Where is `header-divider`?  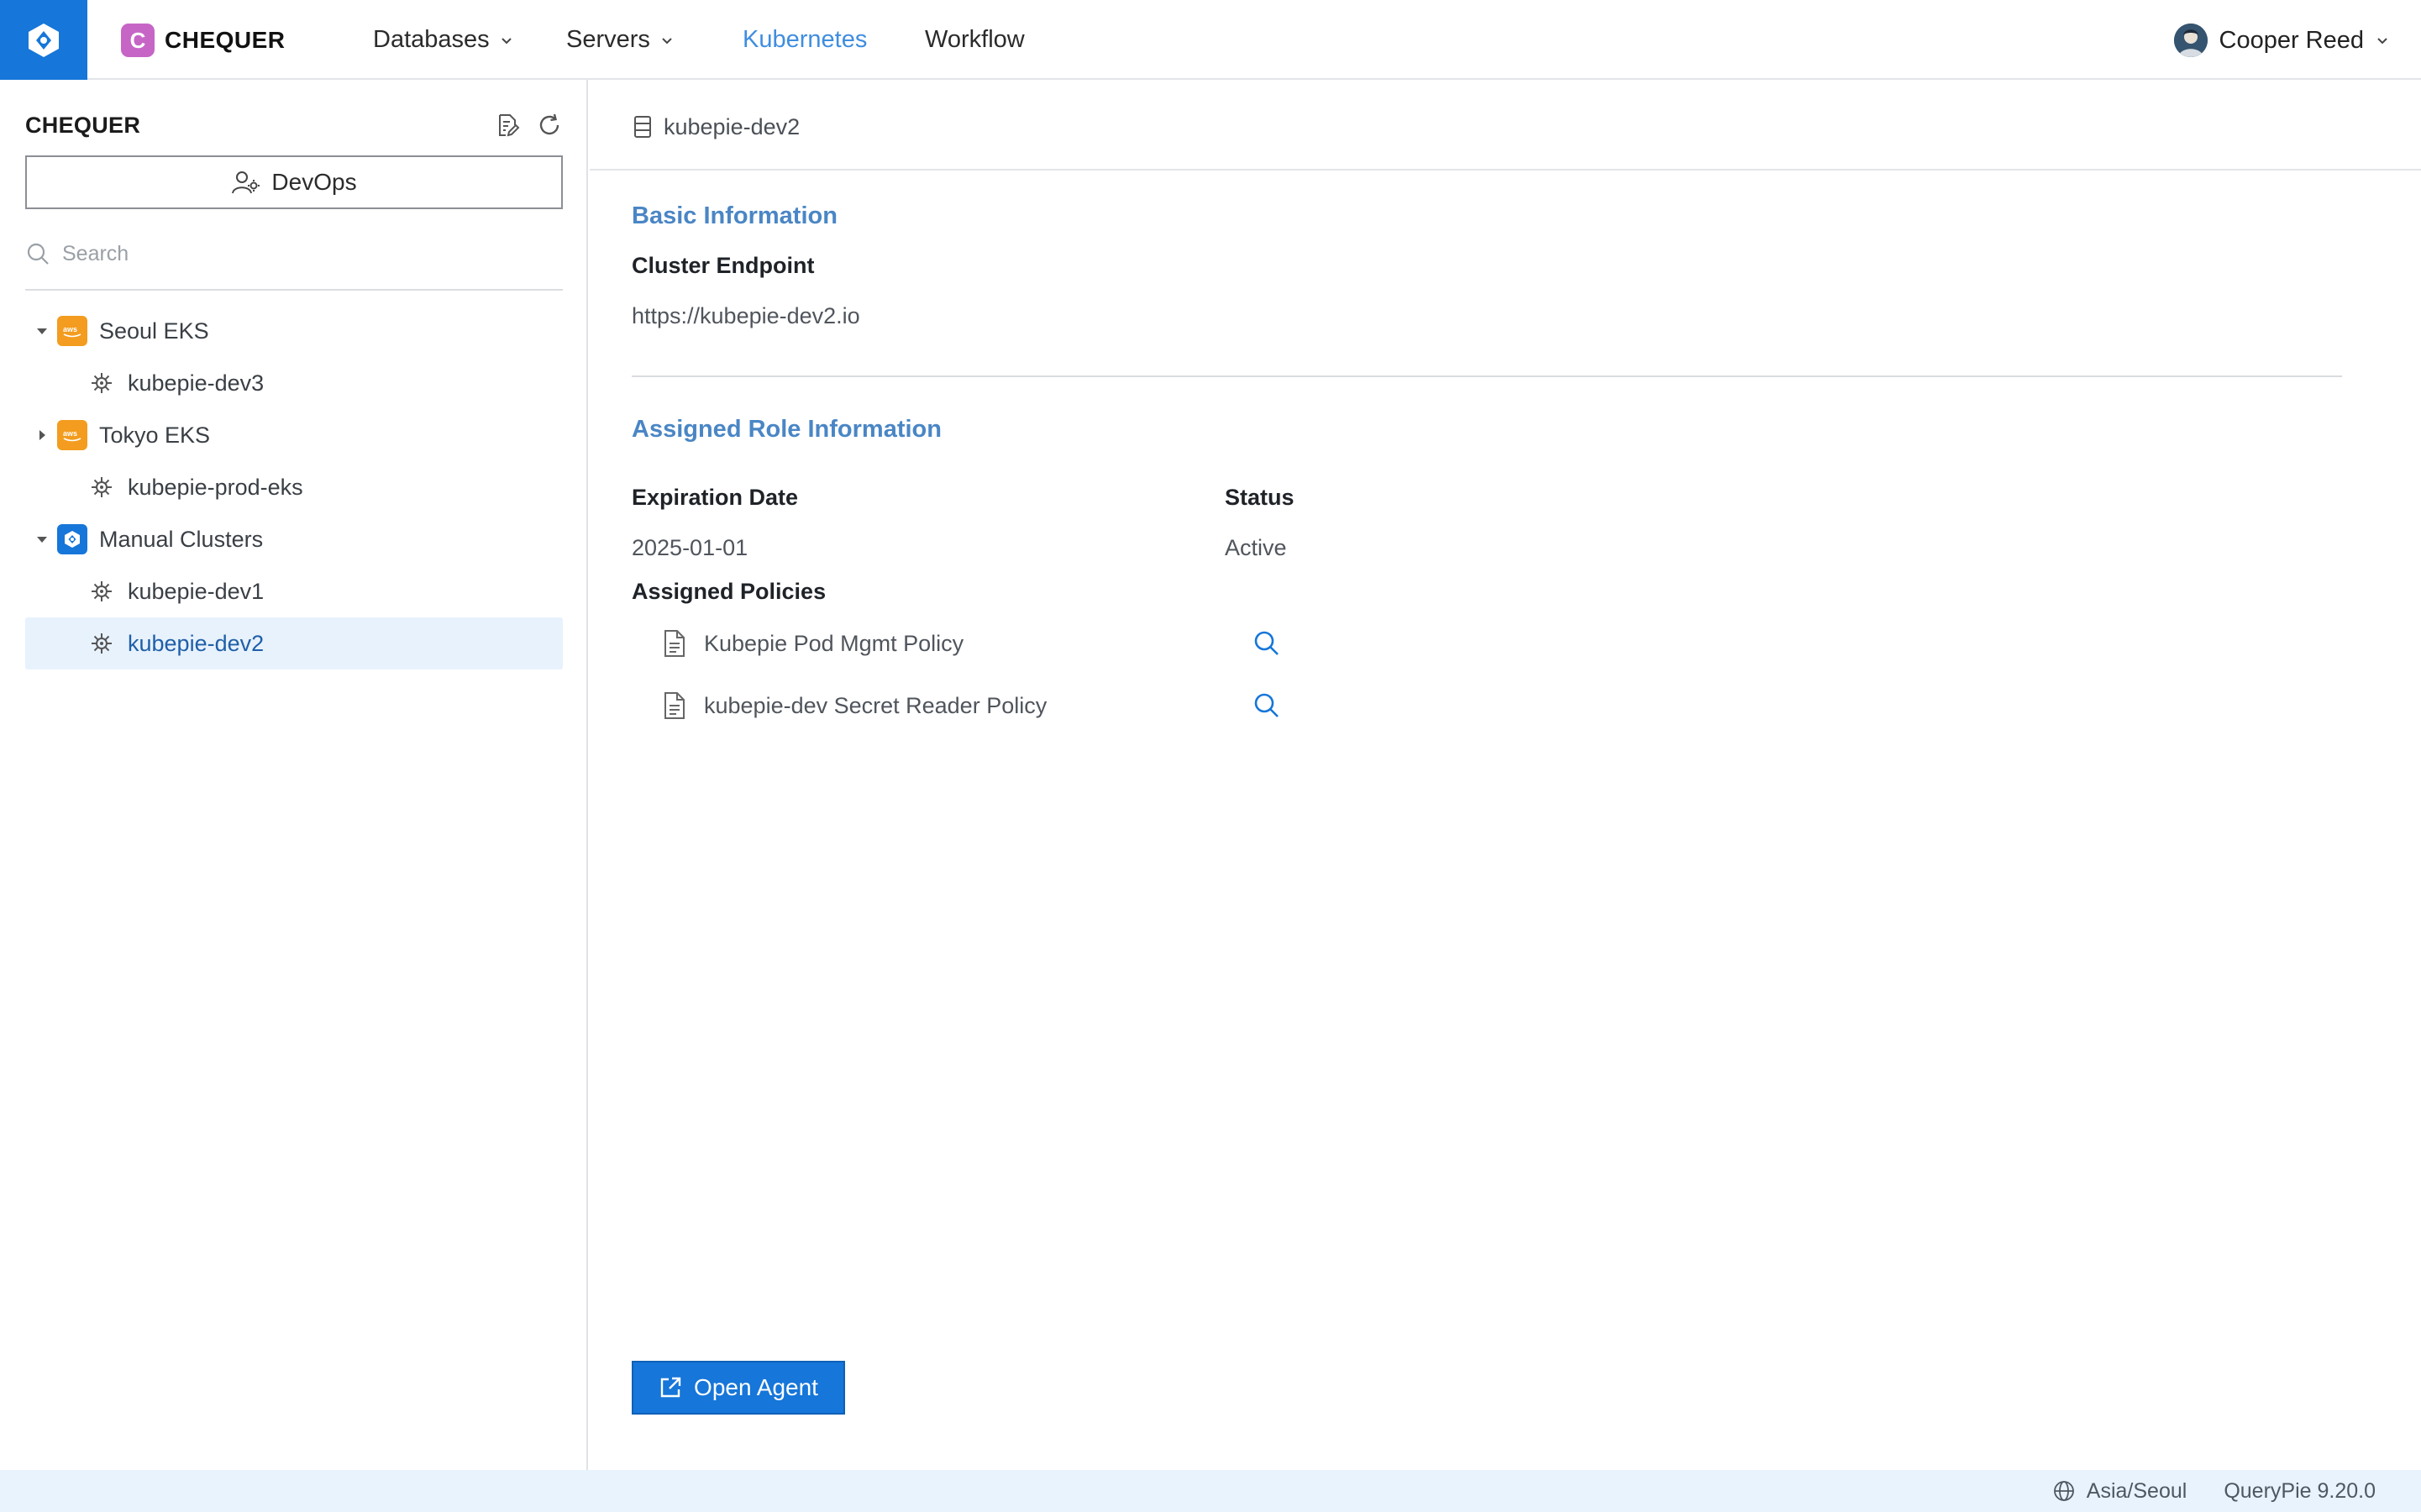 header-divider is located at coordinates (1505, 170).